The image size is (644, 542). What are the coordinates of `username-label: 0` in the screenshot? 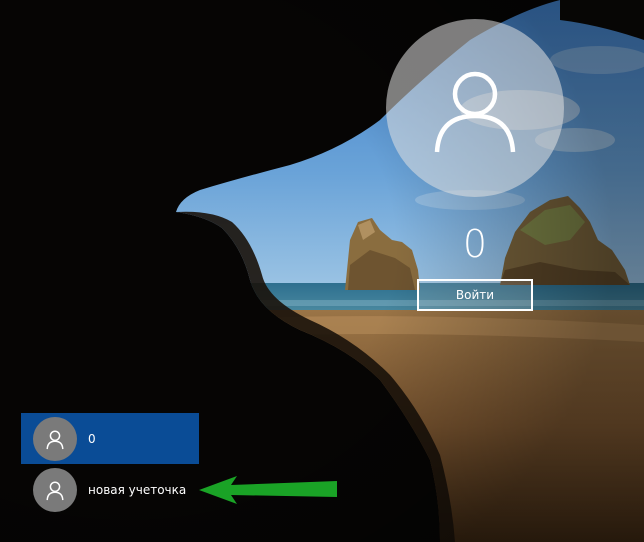 It's located at (475, 244).